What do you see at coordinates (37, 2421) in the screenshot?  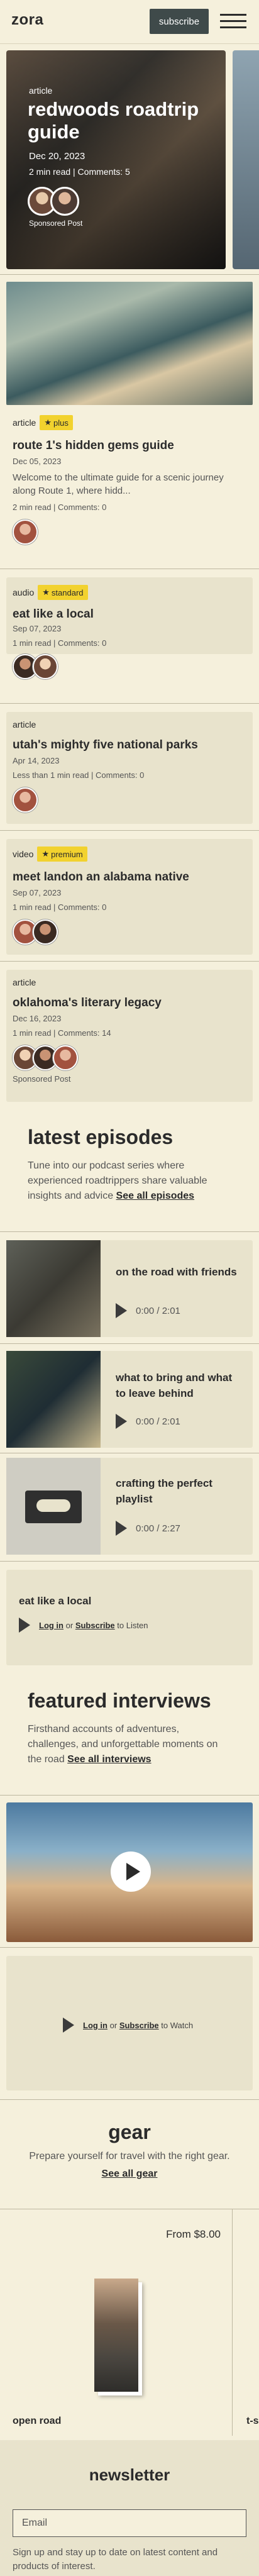 I see `product-name: open road` at bounding box center [37, 2421].